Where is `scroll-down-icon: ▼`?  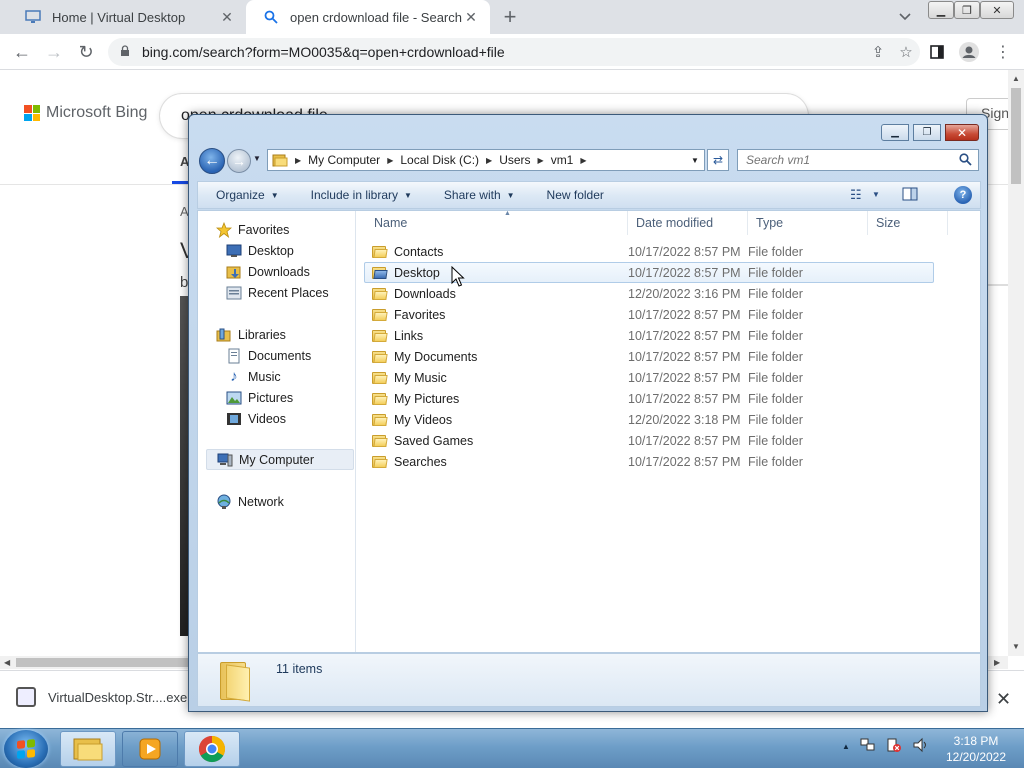
scroll-down-icon: ▼ is located at coordinates (1016, 646).